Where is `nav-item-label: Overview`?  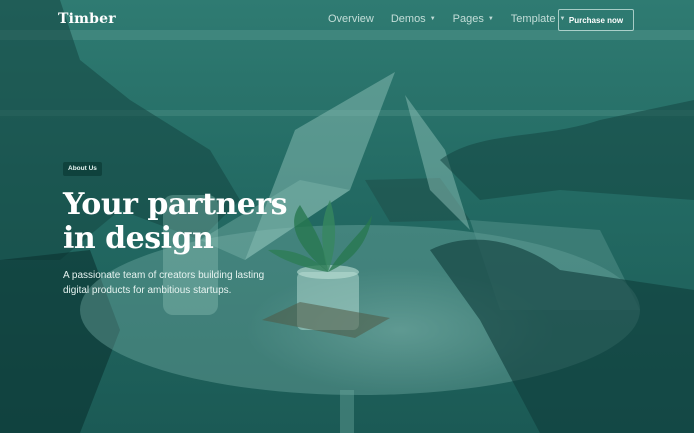 nav-item-label: Overview is located at coordinates (351, 19).